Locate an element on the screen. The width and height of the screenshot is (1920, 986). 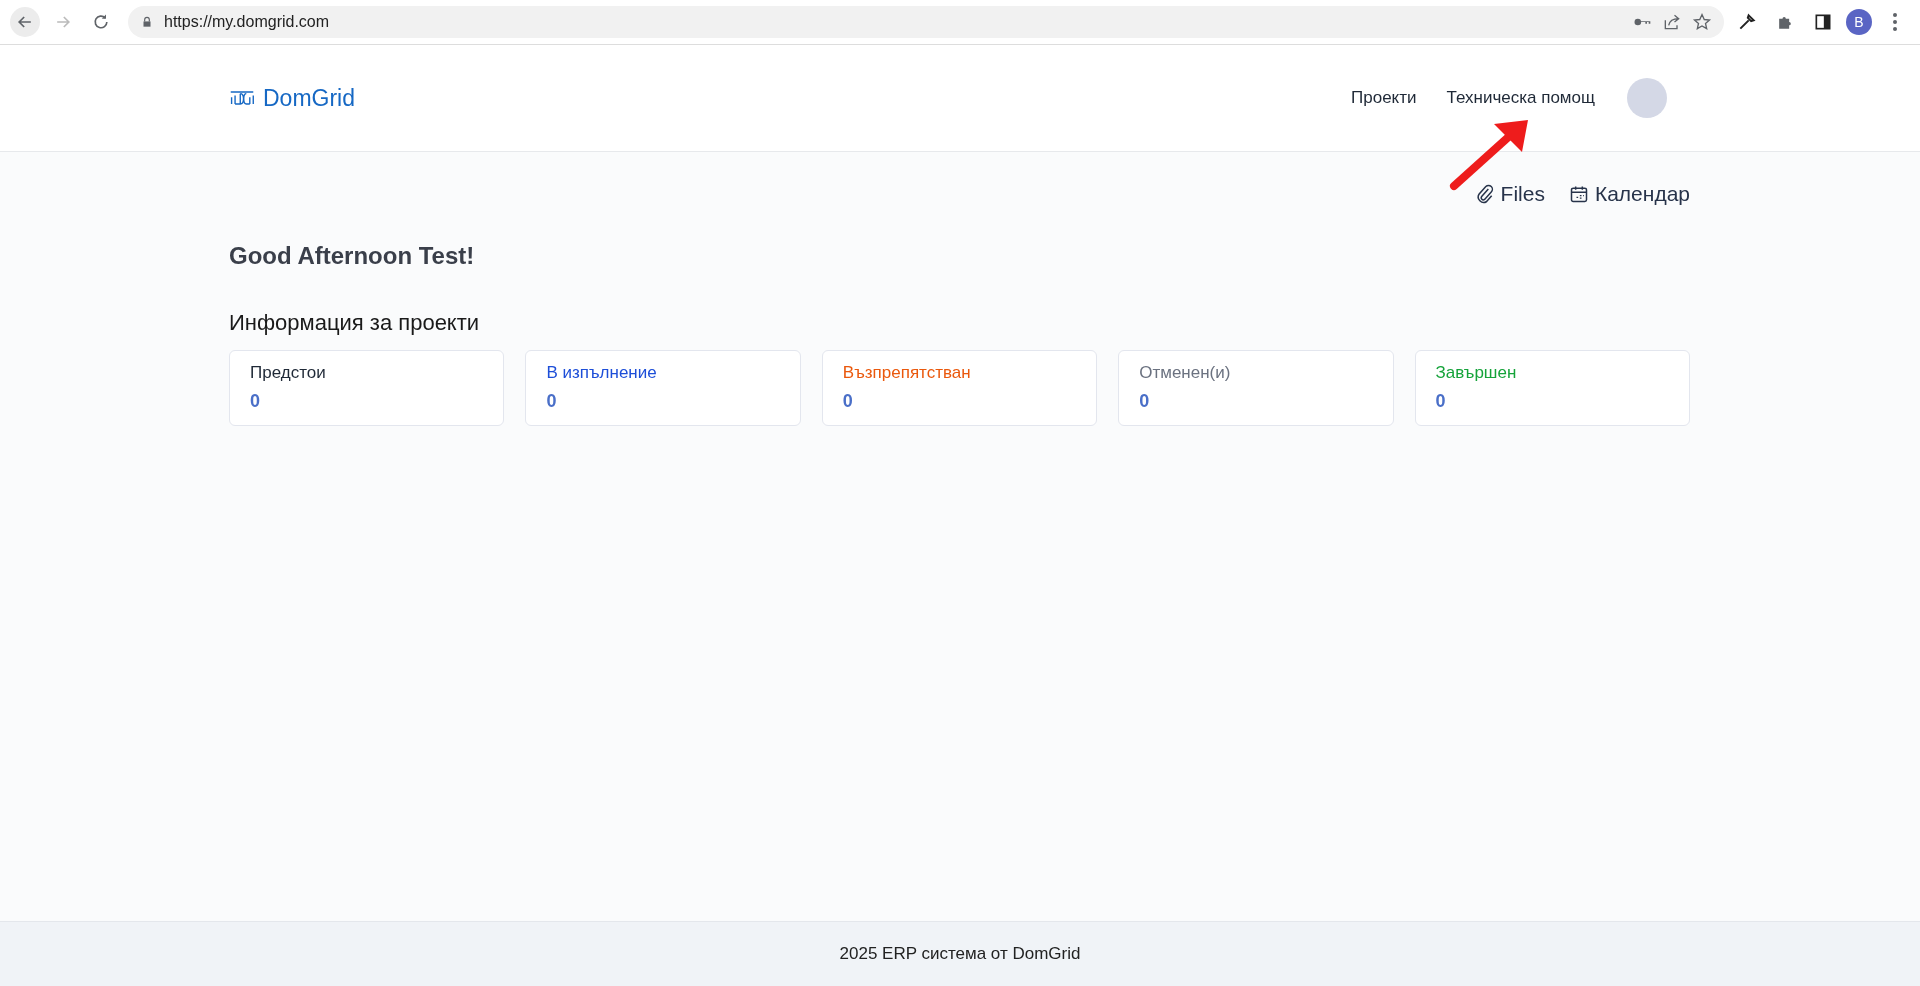
logo-icon is located at coordinates (242, 98).